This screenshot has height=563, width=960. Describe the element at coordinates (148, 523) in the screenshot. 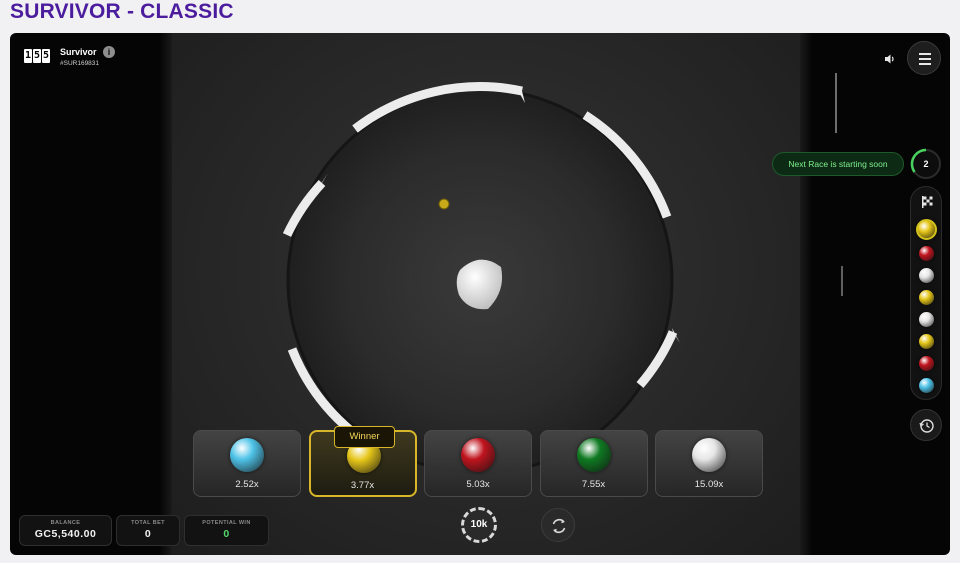

I see `total-bet-label: TOTAL BET` at that location.